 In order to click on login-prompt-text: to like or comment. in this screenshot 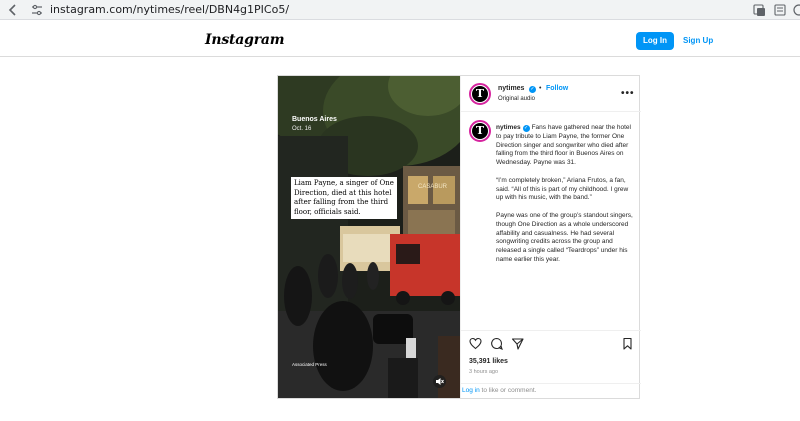, I will do `click(508, 390)`.